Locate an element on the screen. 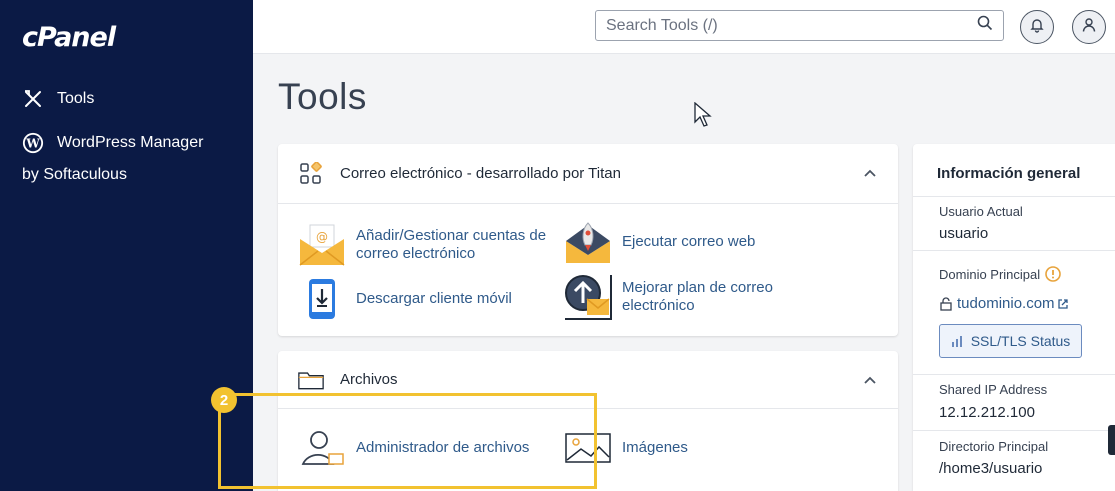  primary-domain-link: tudominio.com is located at coordinates (1004, 303).